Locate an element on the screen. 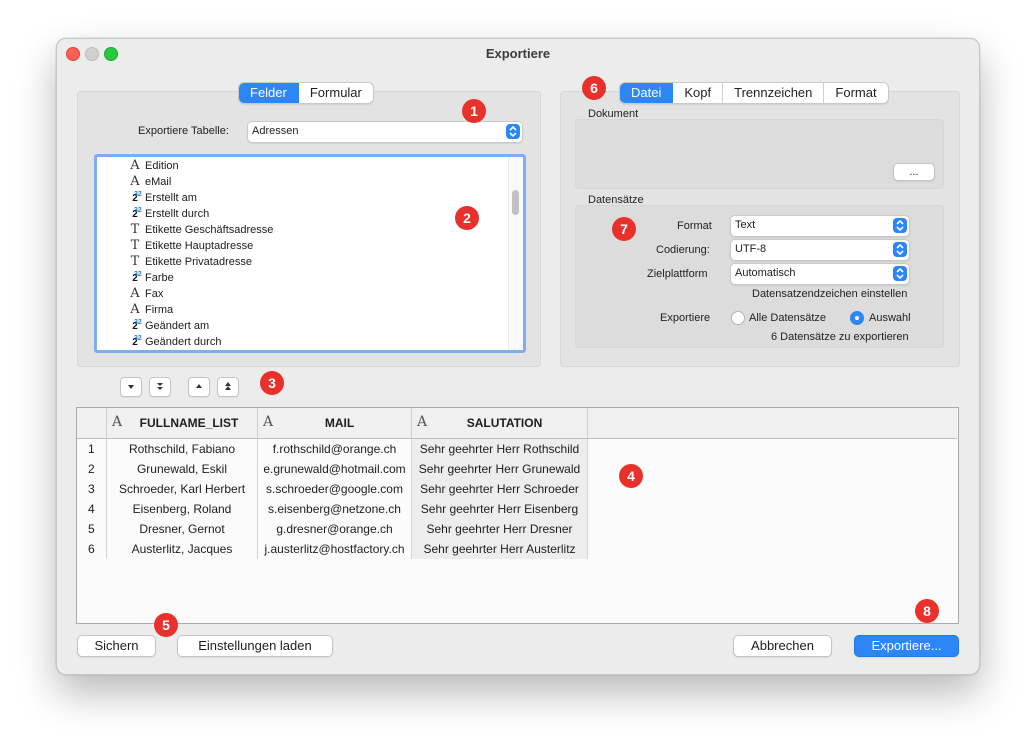 The height and width of the screenshot is (748, 1035). zielplattform-label: Zielplattform is located at coordinates (677, 274).